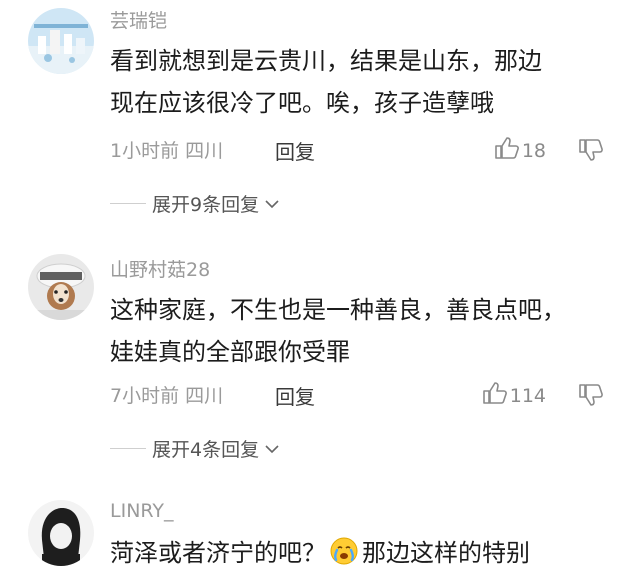 This screenshot has height=578, width=634. I want to click on comment-meta: 1小时前 四川 回复 18, so click(357, 150).